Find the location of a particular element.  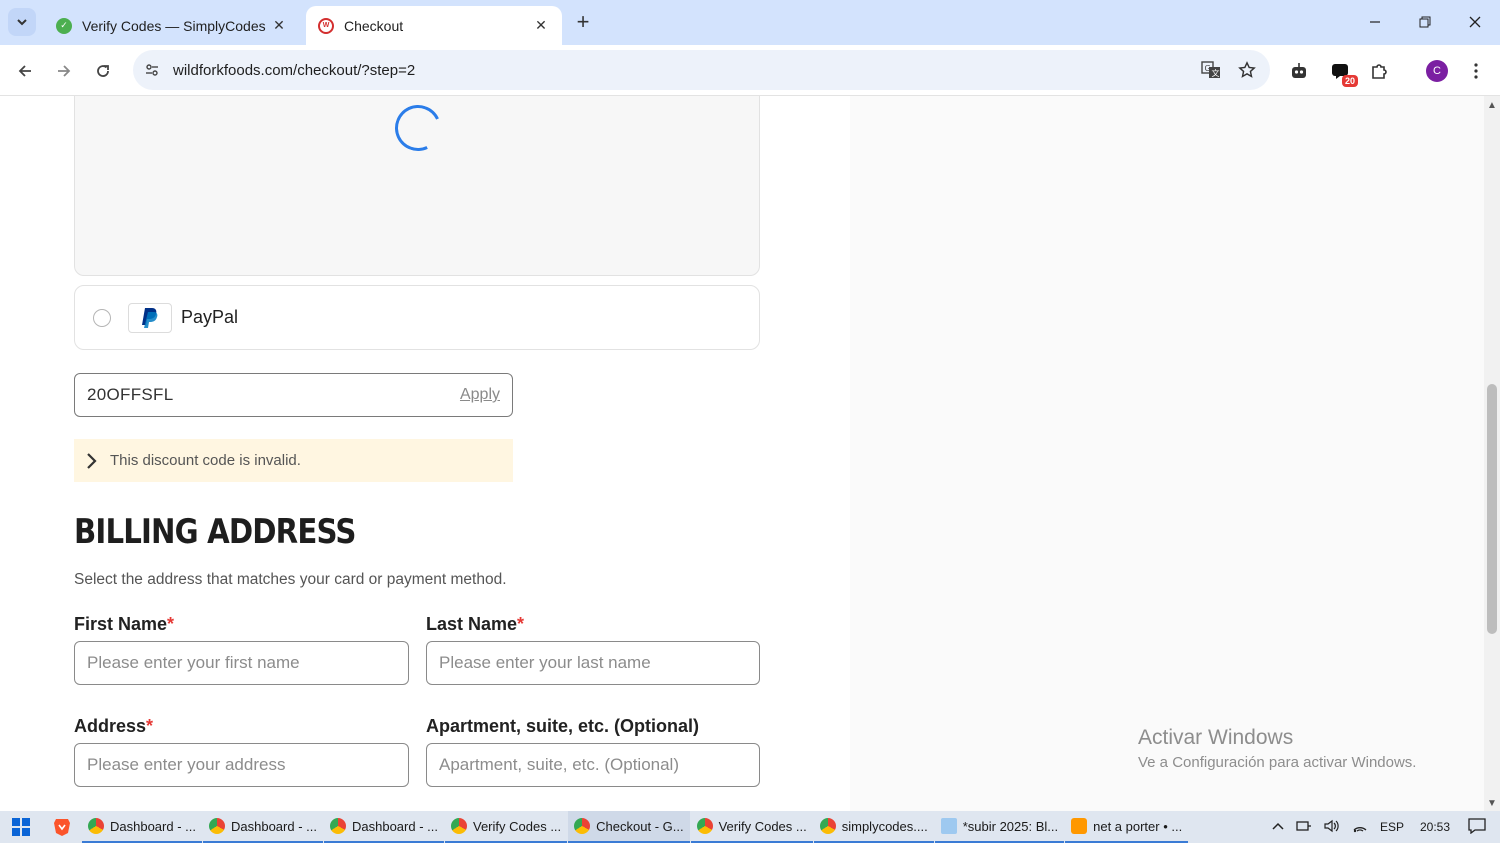

paypal-option: PayPal is located at coordinates (417, 317).